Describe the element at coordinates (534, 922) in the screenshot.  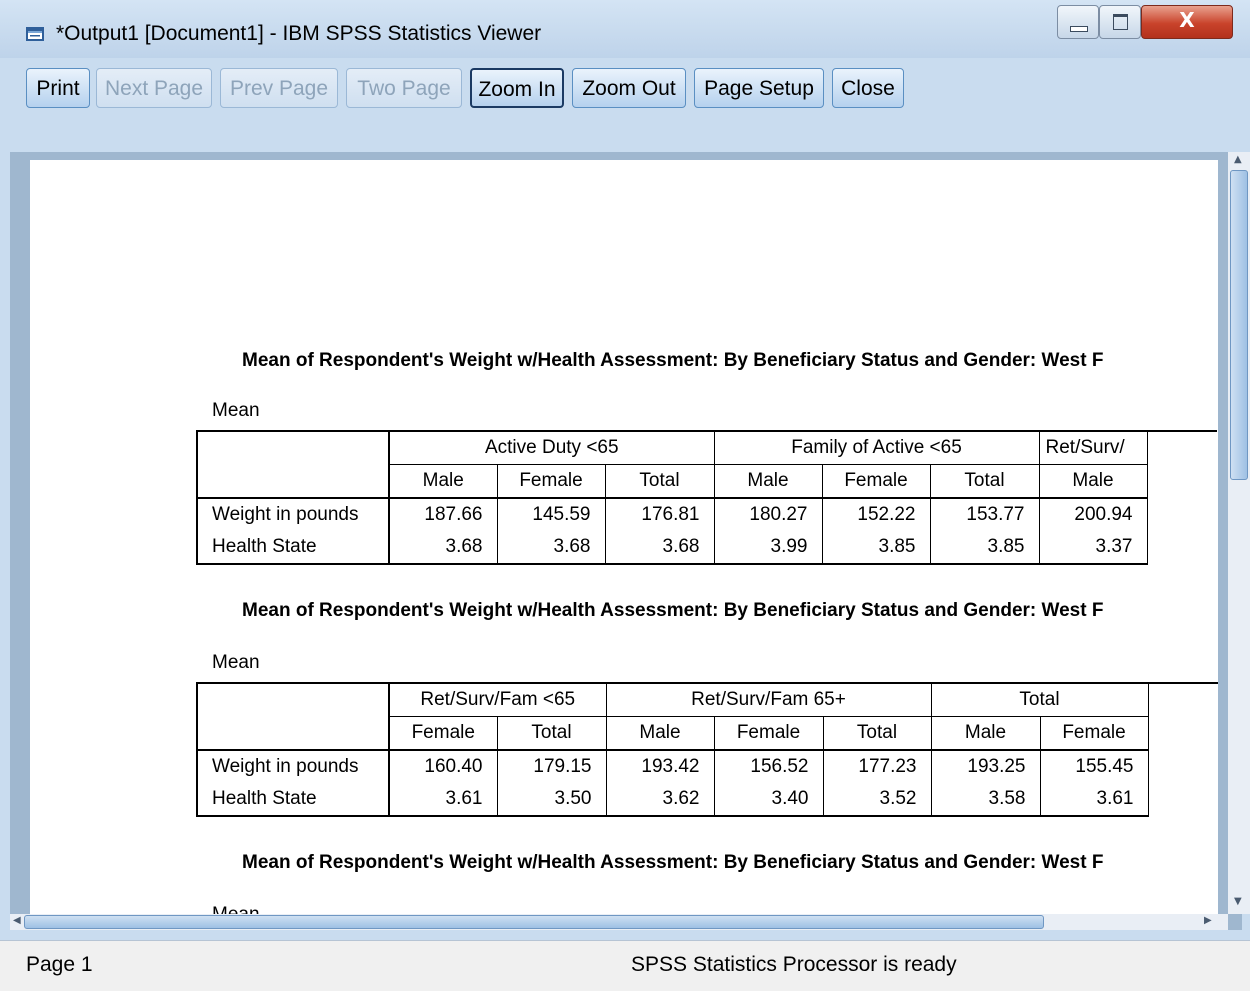
I see `horizontal-scroll-thumb` at that location.